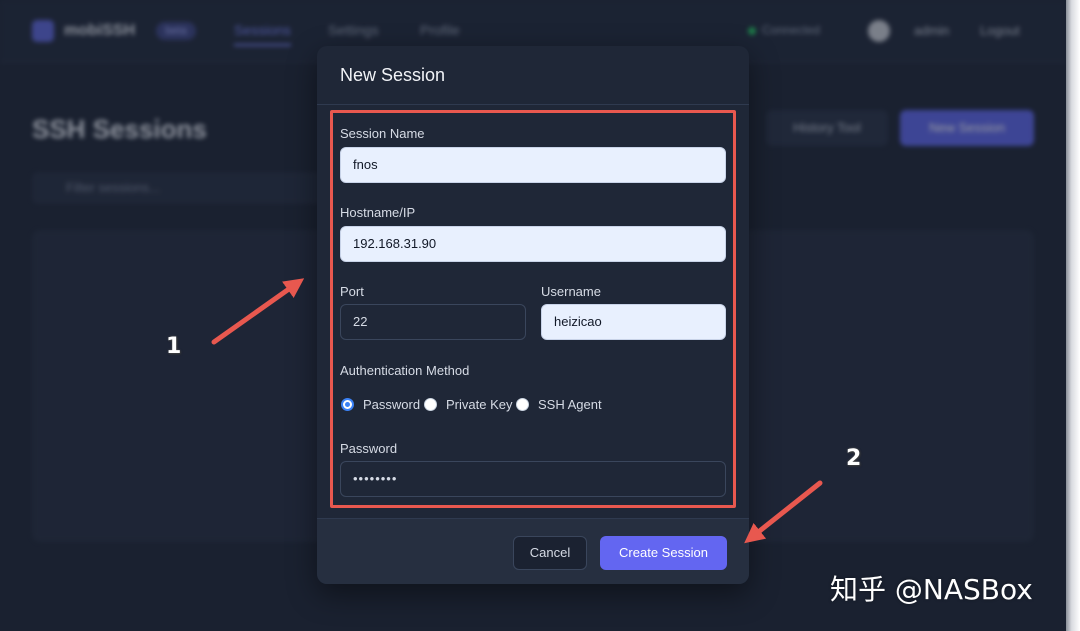 This screenshot has height=631, width=1080. What do you see at coordinates (663, 553) in the screenshot?
I see `create-session-button: Create Session` at bounding box center [663, 553].